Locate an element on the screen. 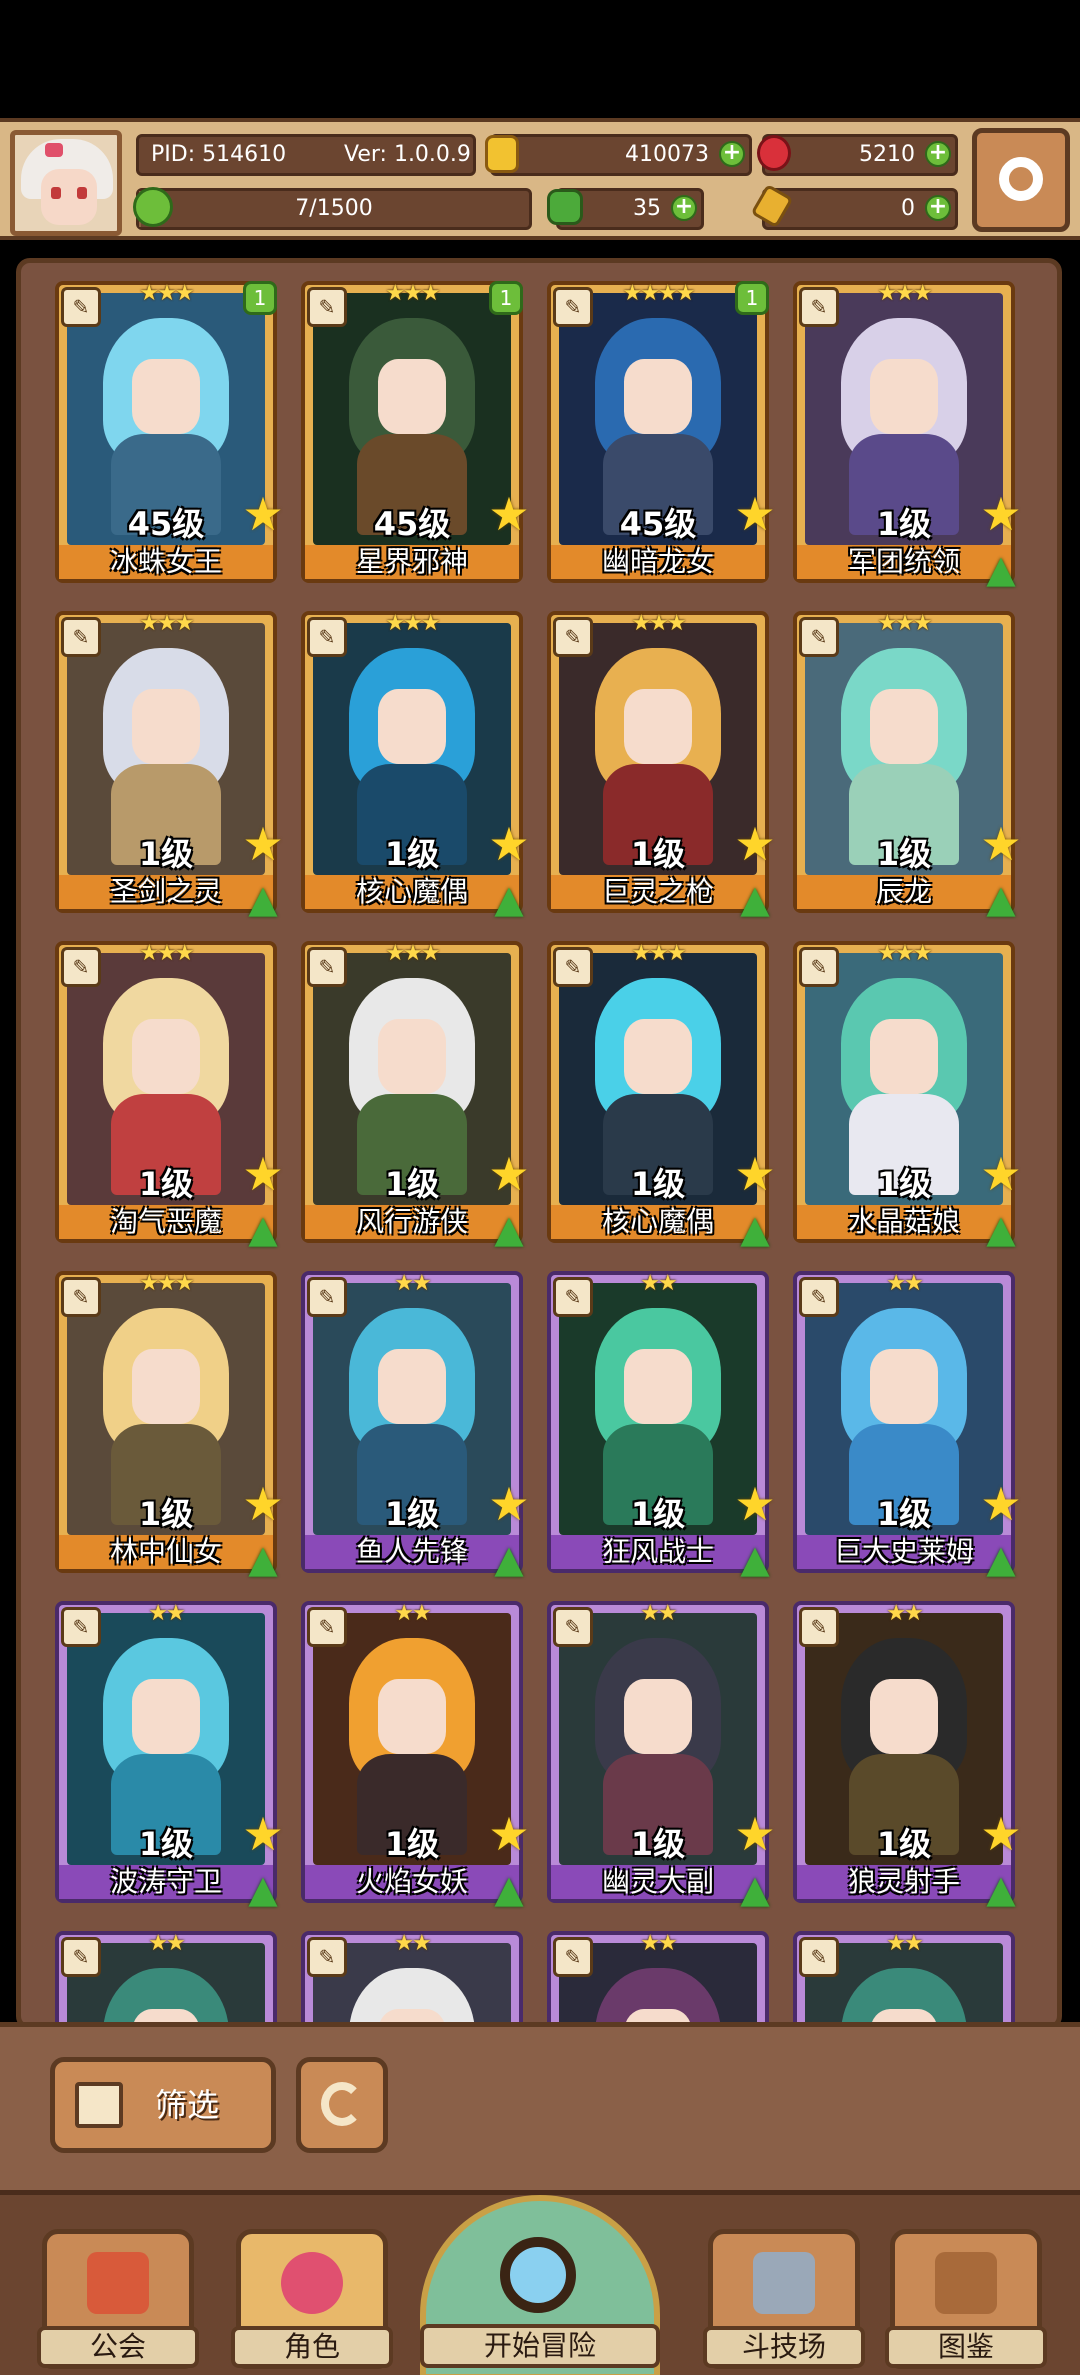 This screenshot has height=2375, width=1080. character-card: ✎ ★★ 1级 波涛守卫 ★ ▲ is located at coordinates (169, 1756).